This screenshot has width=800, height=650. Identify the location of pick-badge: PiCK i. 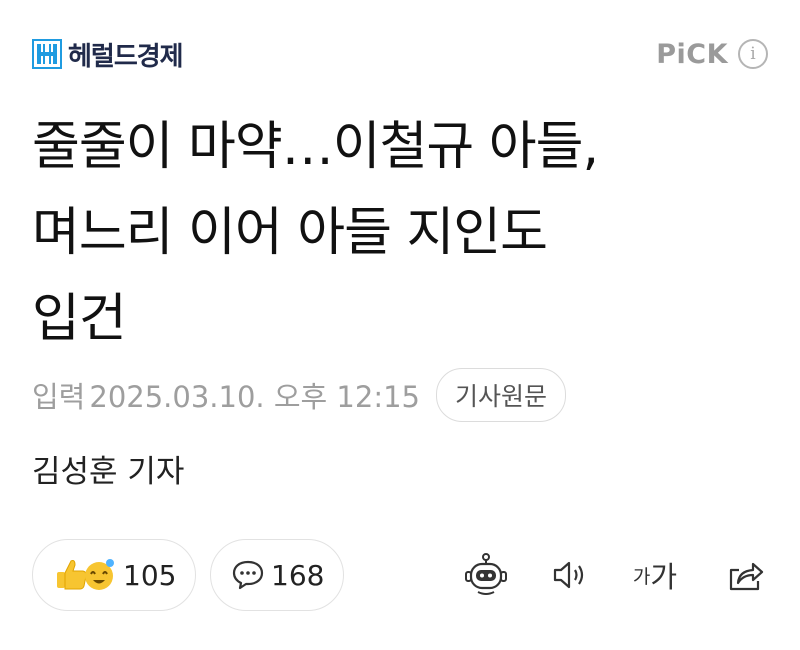
(712, 54).